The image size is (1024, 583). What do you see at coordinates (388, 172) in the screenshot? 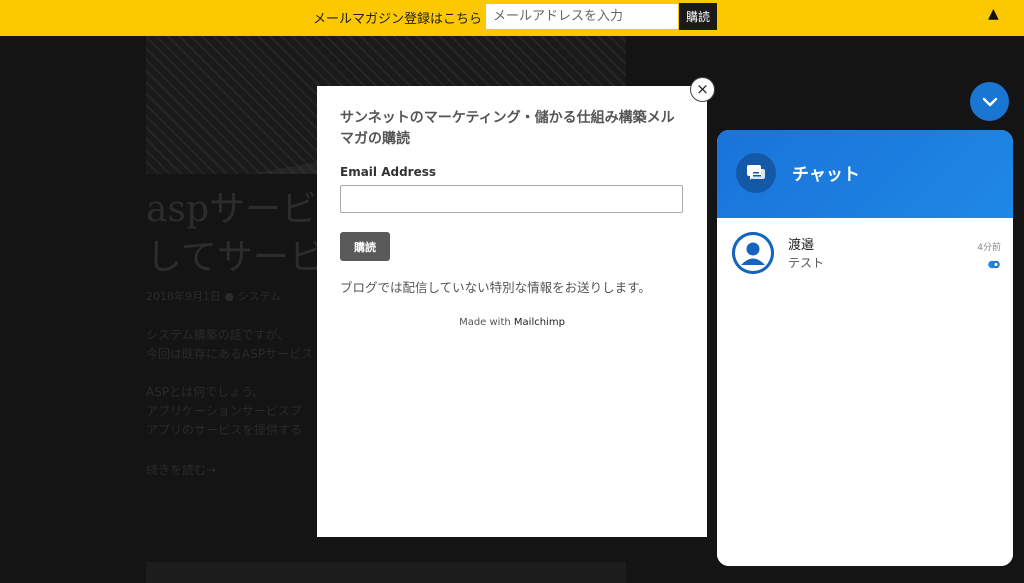
I see `email-label: Email Address` at bounding box center [388, 172].